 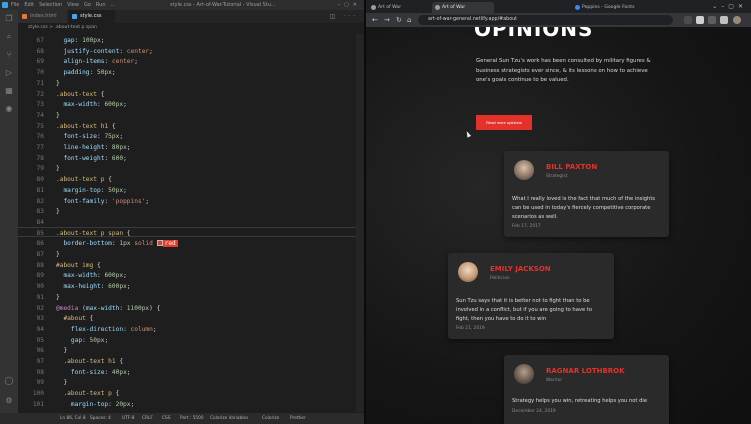 I want to click on code-token: {, so click(x=112, y=126).